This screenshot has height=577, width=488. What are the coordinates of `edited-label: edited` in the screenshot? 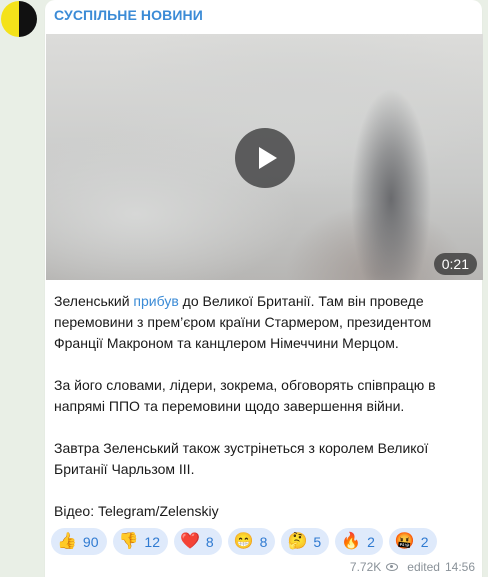 It's located at (423, 567).